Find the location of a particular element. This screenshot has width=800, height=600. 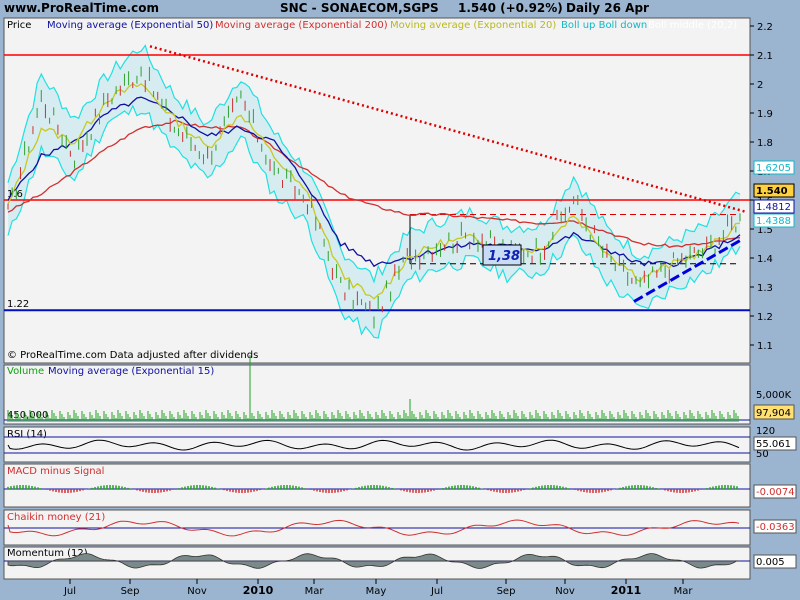

y-tick-label: 2.1 is located at coordinates (765, 56).